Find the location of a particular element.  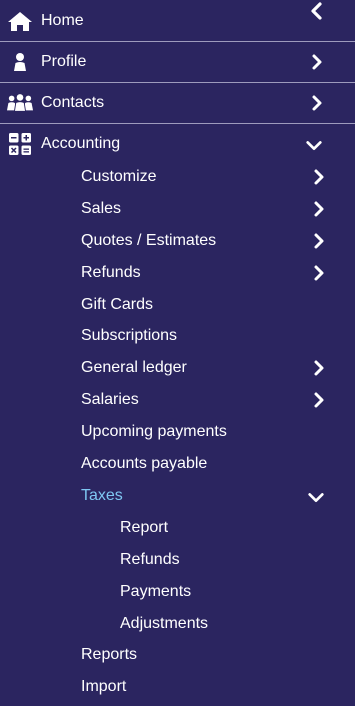

taxes-item-label: Report is located at coordinates (144, 527).